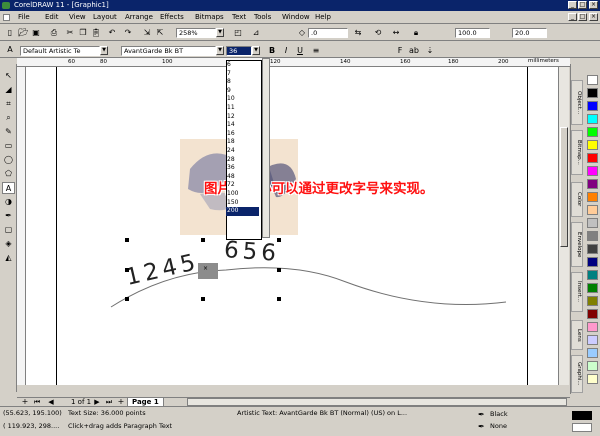  I want to click on font-size-option: 14, so click(242, 125).